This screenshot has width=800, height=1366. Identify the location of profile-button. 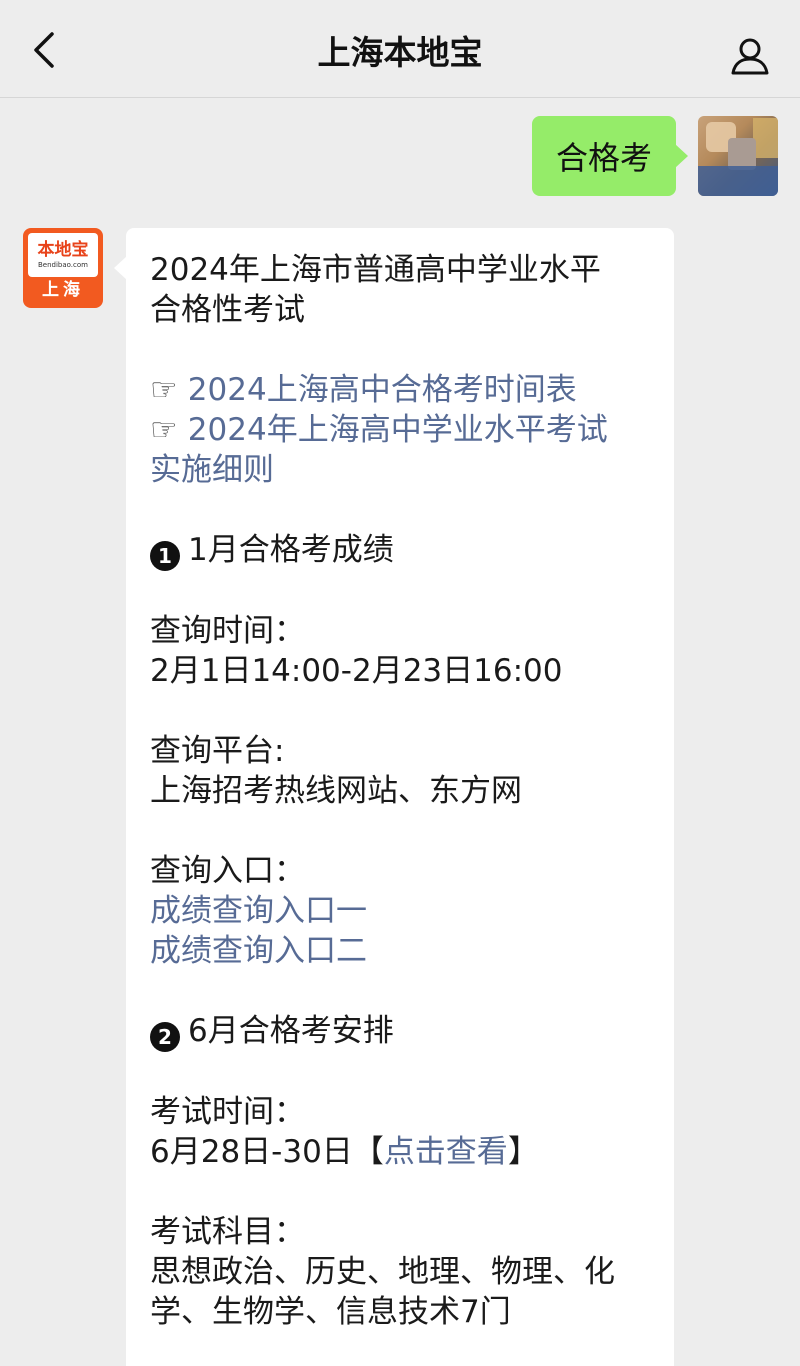
(750, 56).